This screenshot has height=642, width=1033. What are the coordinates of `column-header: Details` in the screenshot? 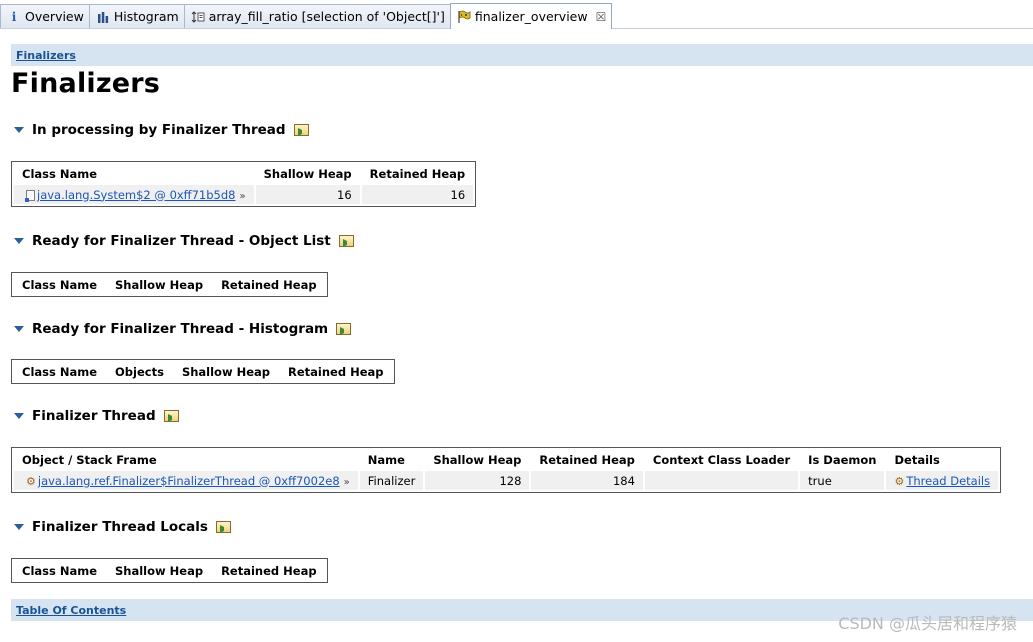 It's located at (942, 459).